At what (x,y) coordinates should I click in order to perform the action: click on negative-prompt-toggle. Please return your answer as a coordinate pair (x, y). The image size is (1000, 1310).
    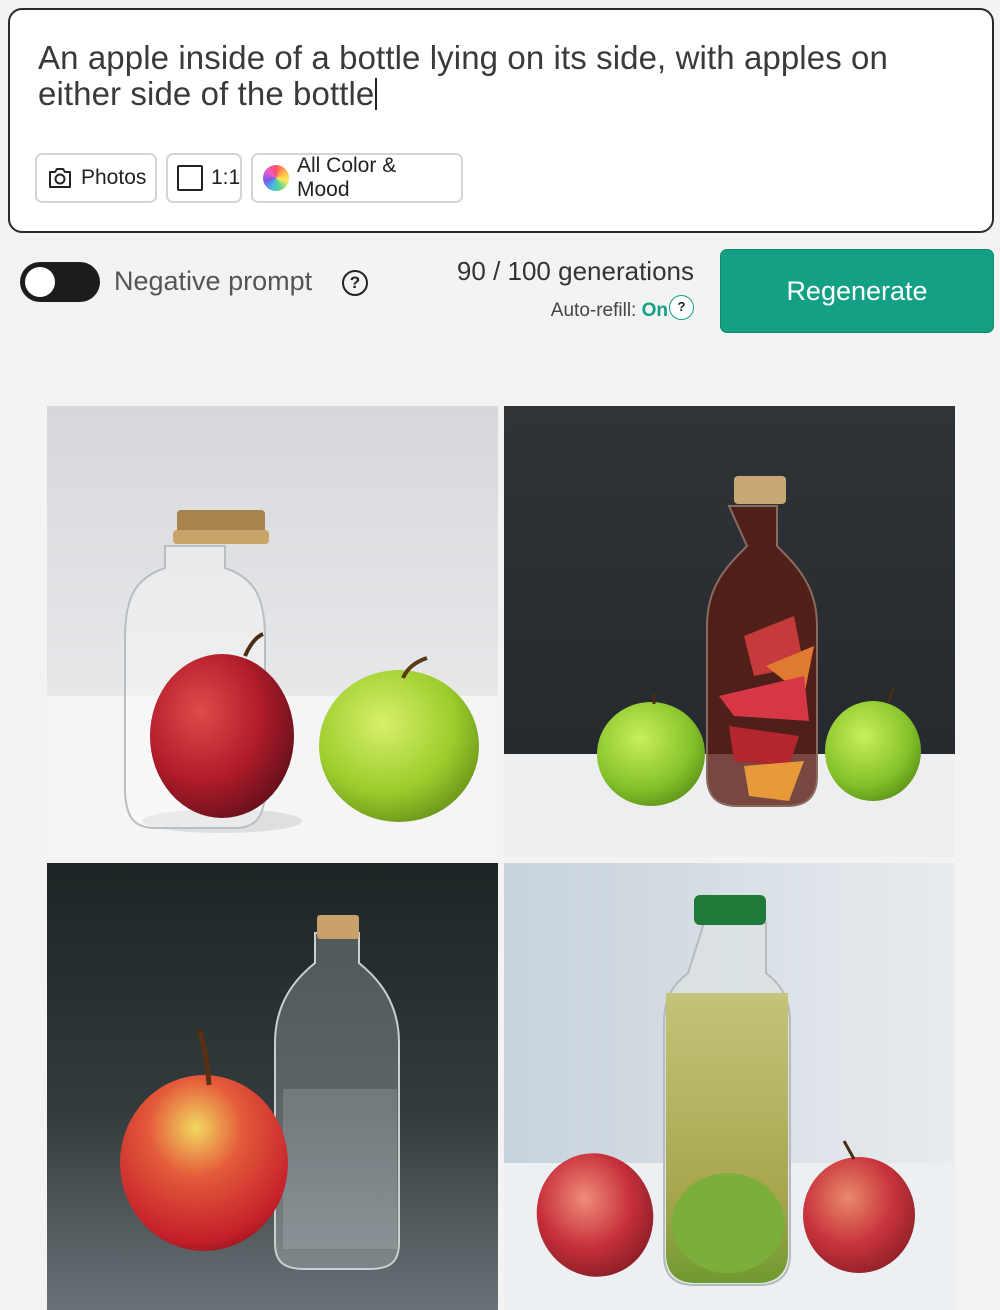
    Looking at the image, I should click on (60, 282).